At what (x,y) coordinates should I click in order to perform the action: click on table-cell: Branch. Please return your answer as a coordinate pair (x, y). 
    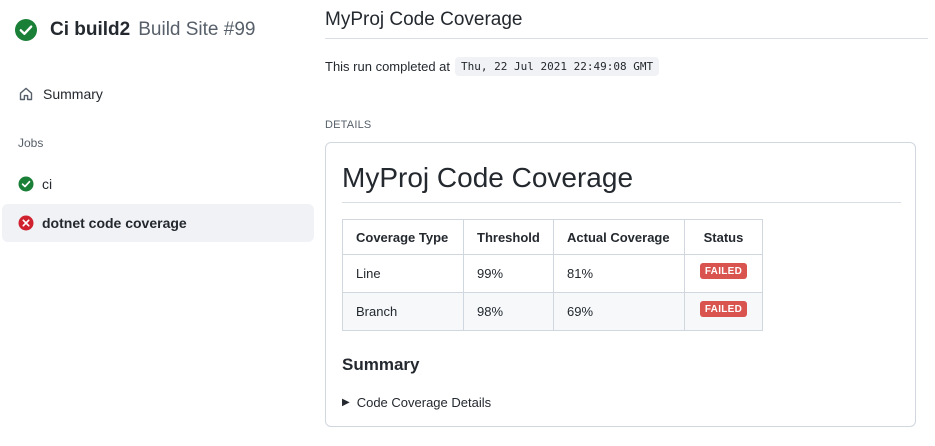
    Looking at the image, I should click on (403, 311).